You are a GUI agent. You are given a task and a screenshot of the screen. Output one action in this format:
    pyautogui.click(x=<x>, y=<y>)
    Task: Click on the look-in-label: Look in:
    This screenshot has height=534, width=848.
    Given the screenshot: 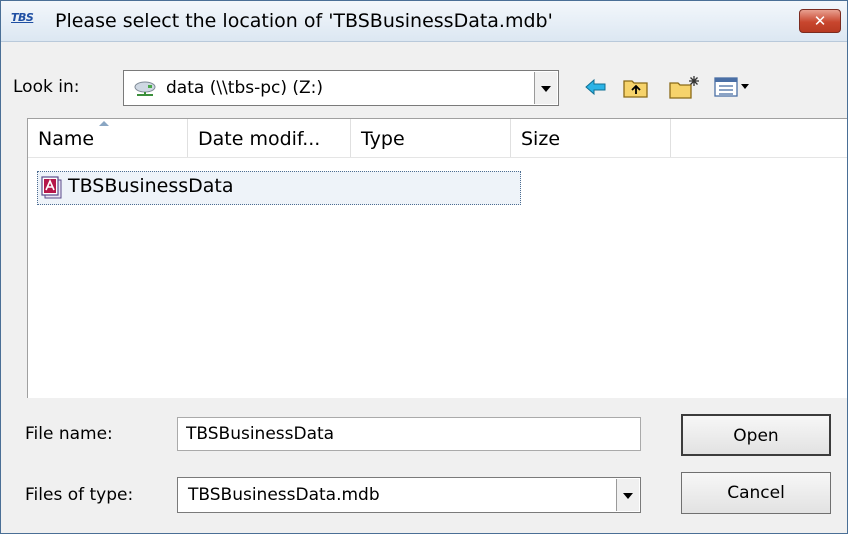 What is the action you would take?
    pyautogui.click(x=46, y=87)
    